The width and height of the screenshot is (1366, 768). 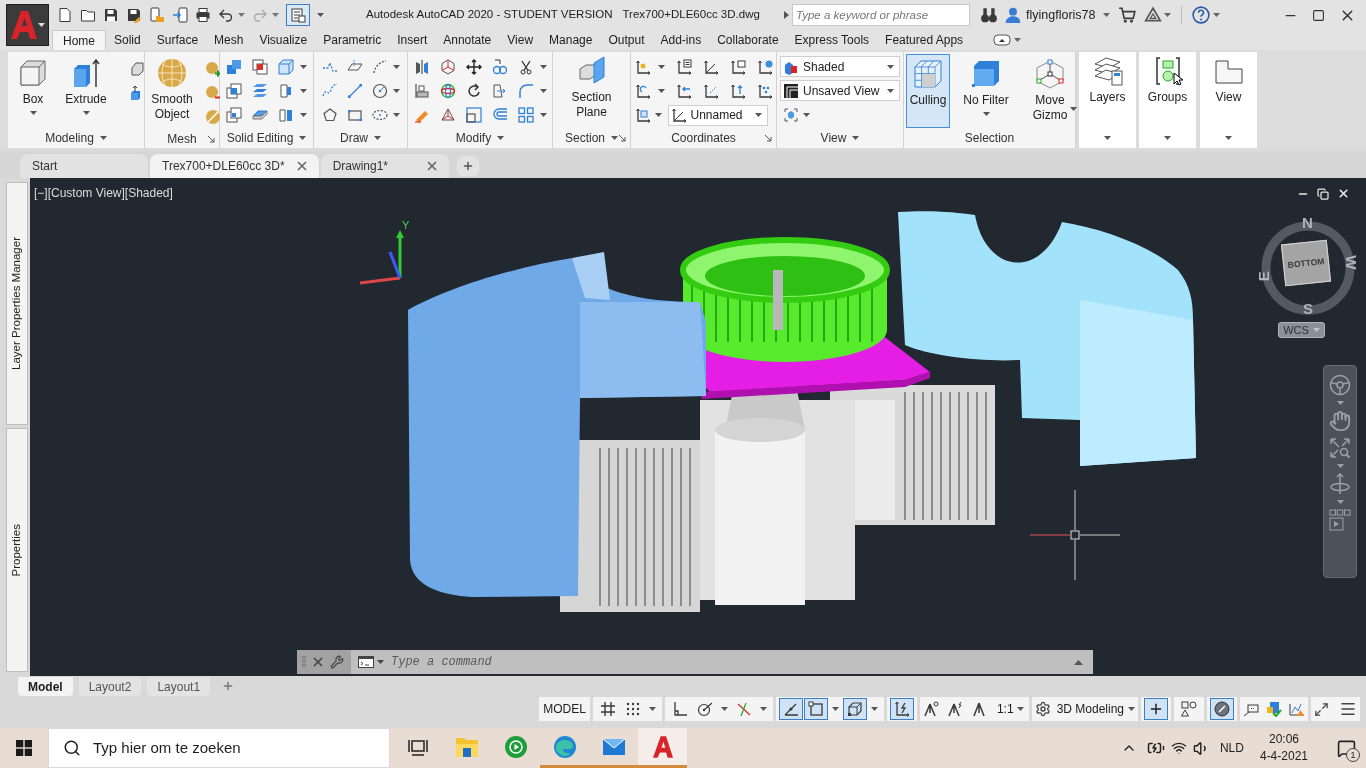 I want to click on array-grid-icon, so click(x=525, y=115).